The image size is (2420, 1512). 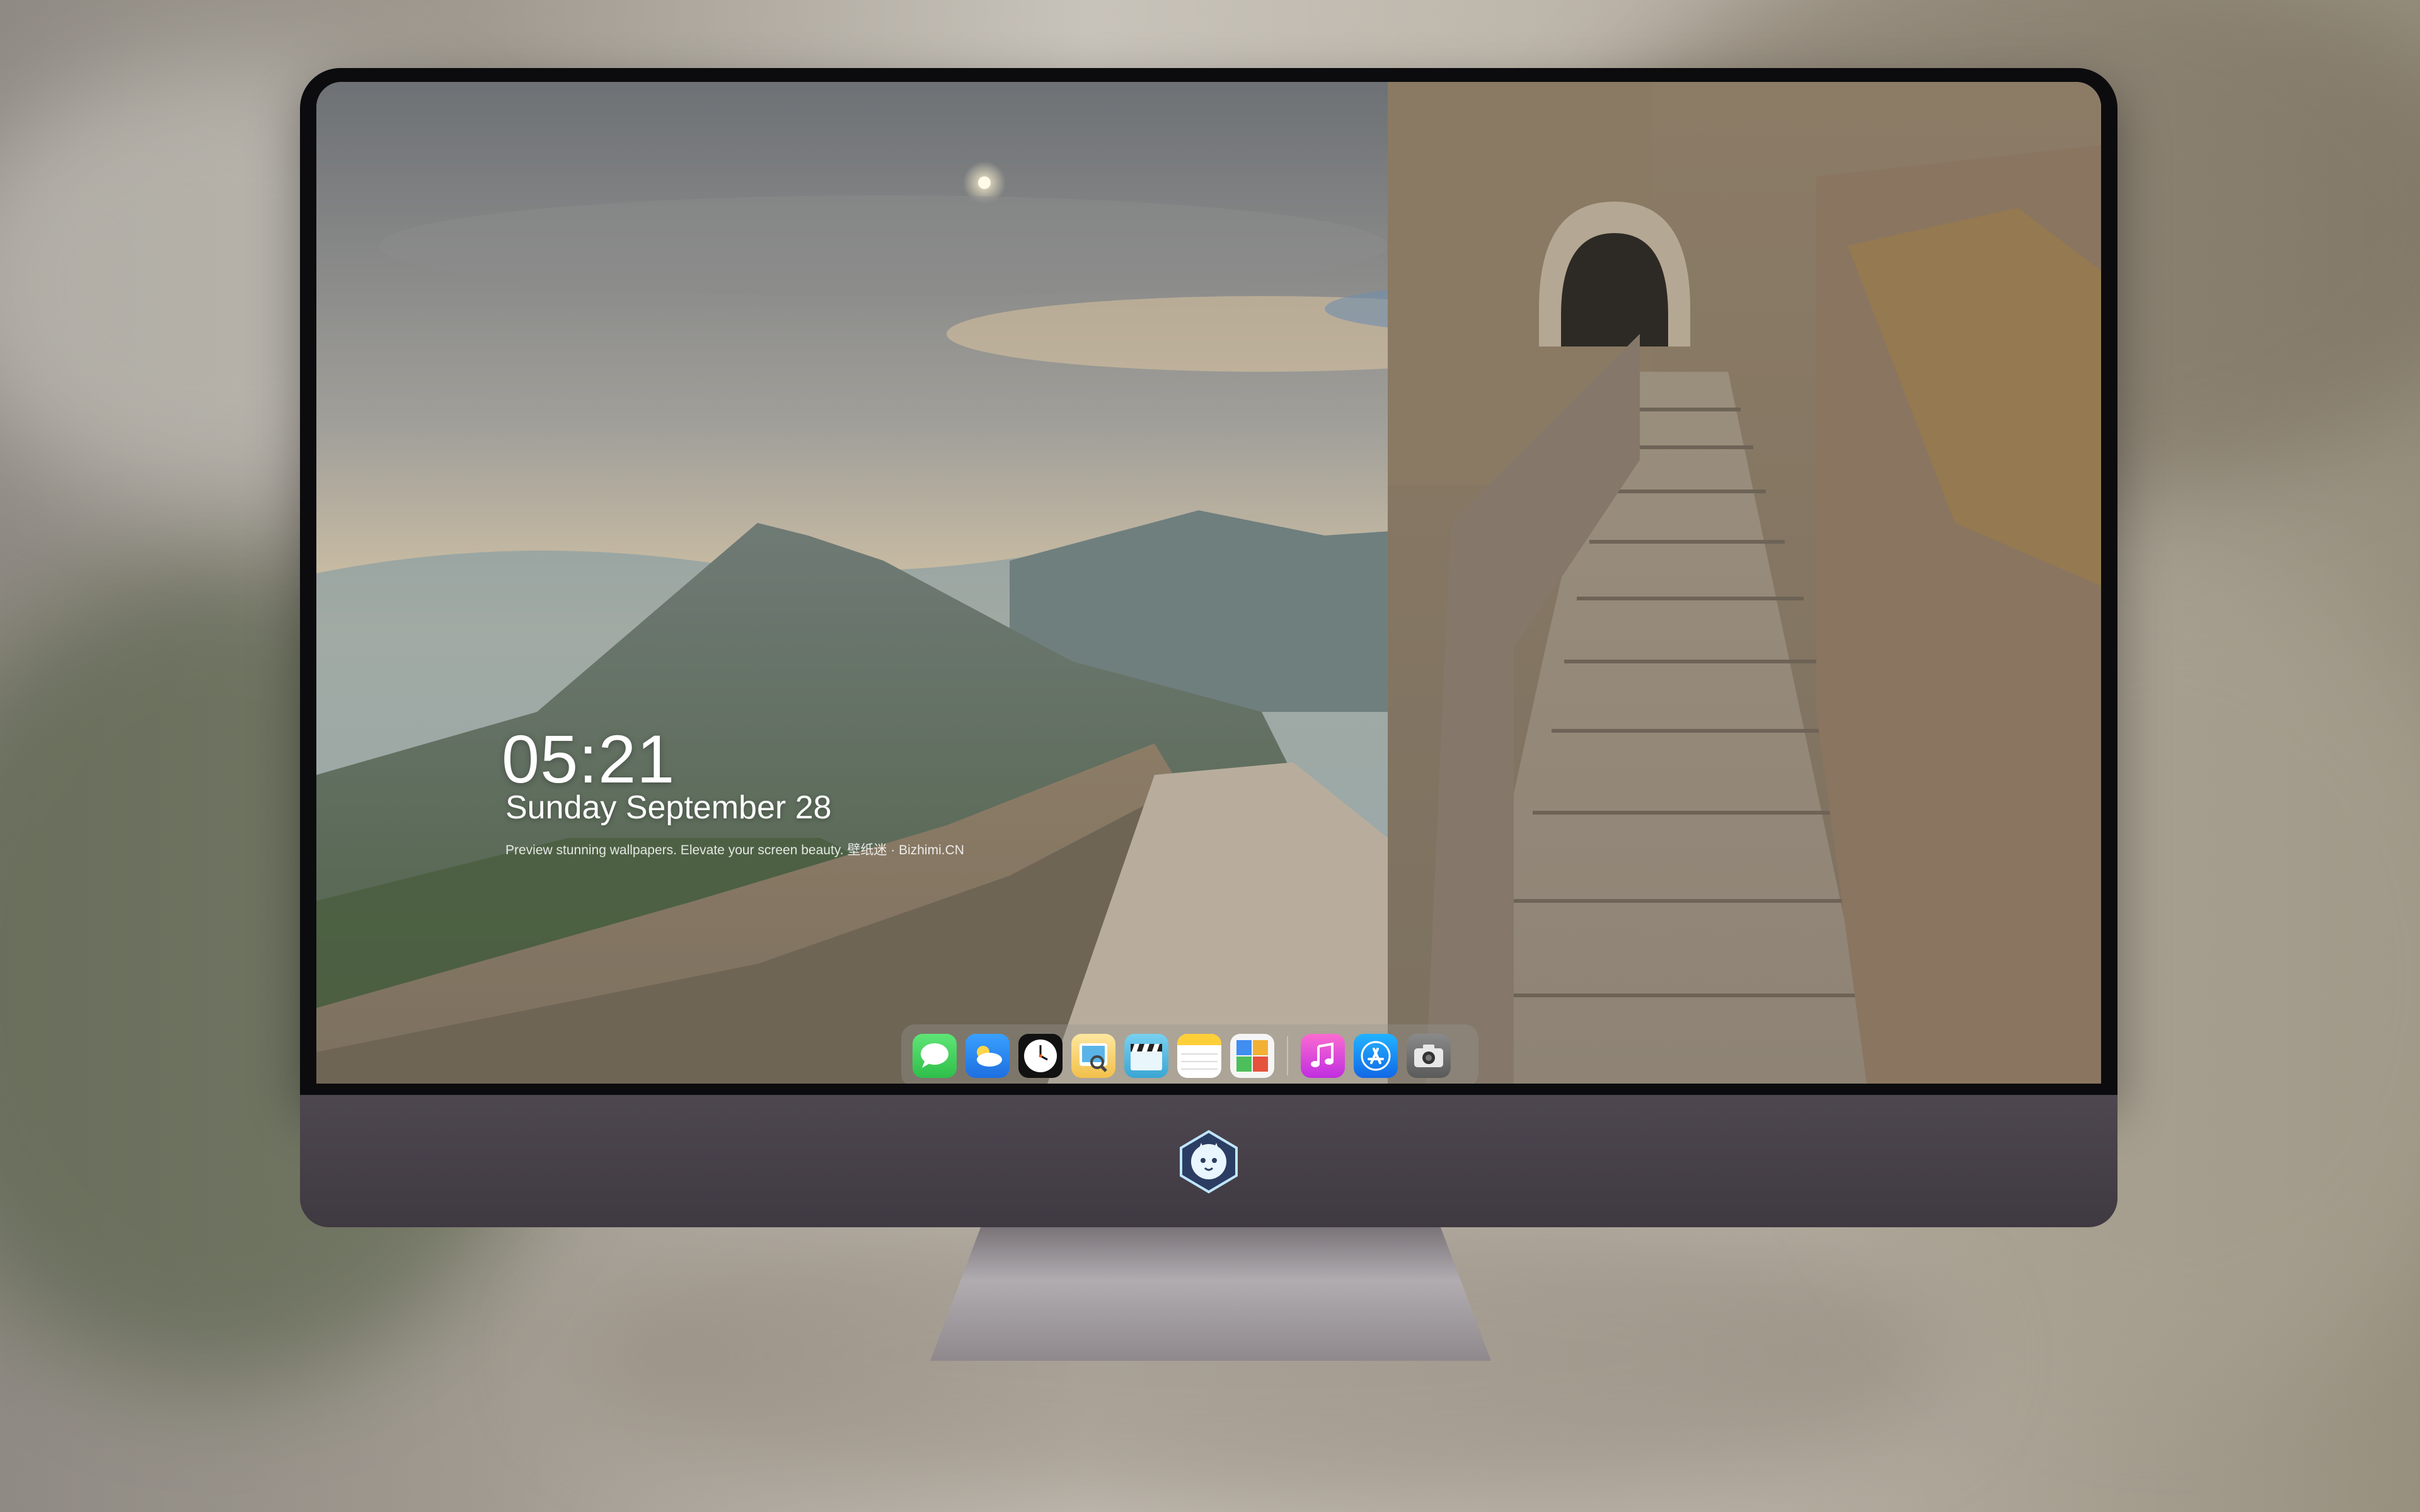 What do you see at coordinates (1146, 1056) in the screenshot?
I see `video-clapper-icon` at bounding box center [1146, 1056].